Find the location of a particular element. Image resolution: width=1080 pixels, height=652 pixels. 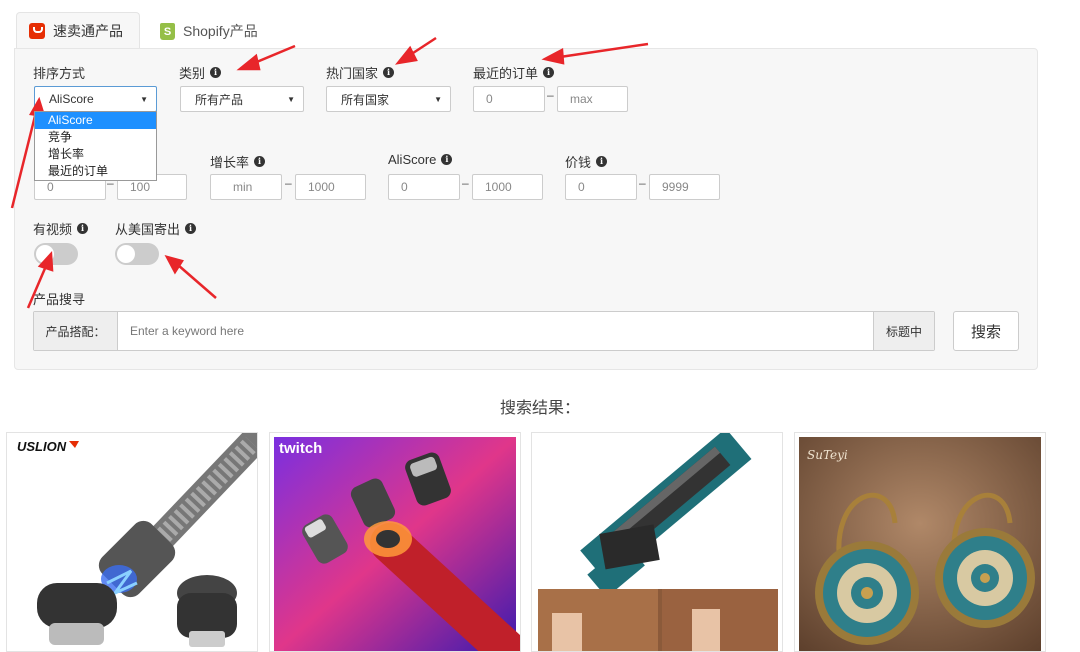

sort-option-recent-orders: 最近的订单 is located at coordinates (95, 171).